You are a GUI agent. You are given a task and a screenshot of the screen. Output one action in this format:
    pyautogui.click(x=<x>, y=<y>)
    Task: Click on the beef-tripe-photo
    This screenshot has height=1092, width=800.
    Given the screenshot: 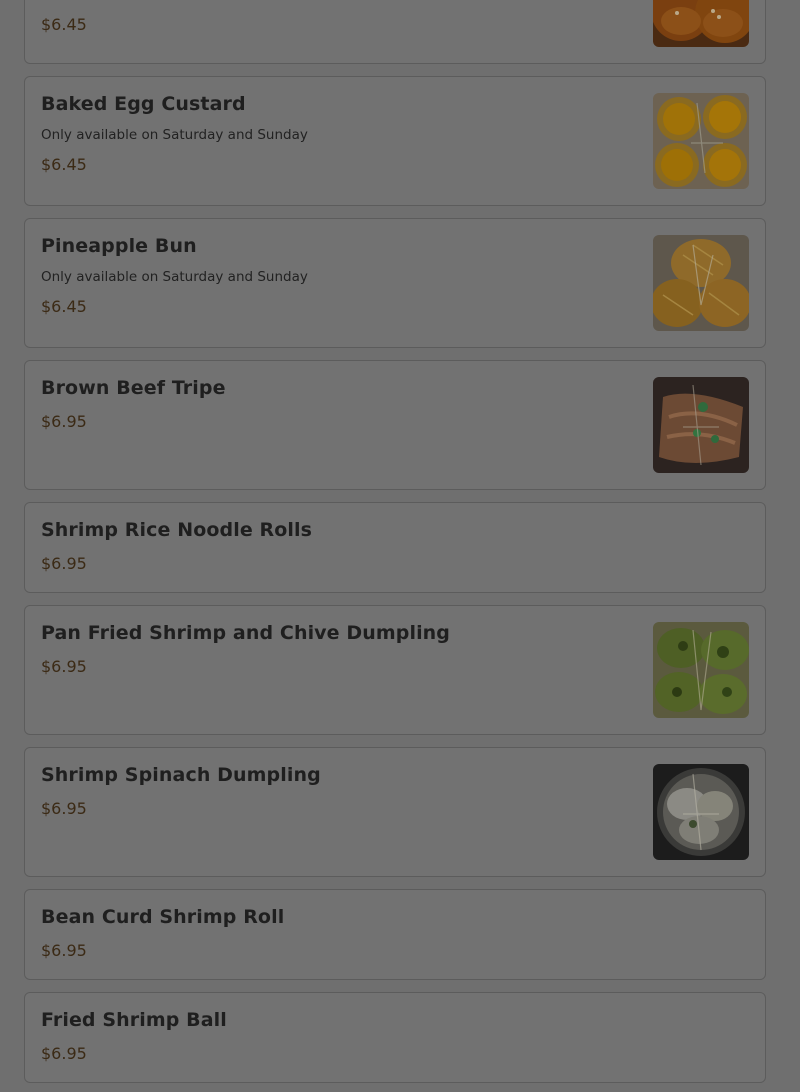 What is the action you would take?
    pyautogui.click(x=701, y=425)
    